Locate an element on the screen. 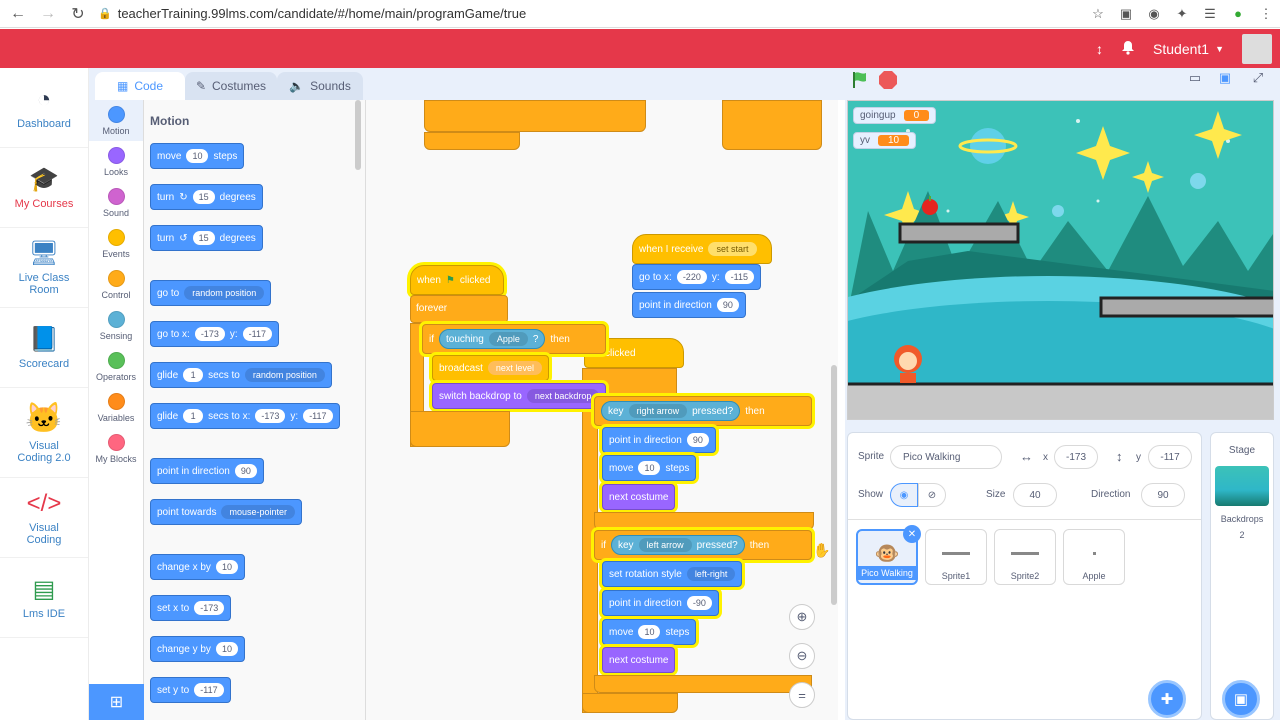 Image resolution: width=1280 pixels, height=720 pixels. nav-scorecard: 📘 Scorecard is located at coordinates (44, 348).